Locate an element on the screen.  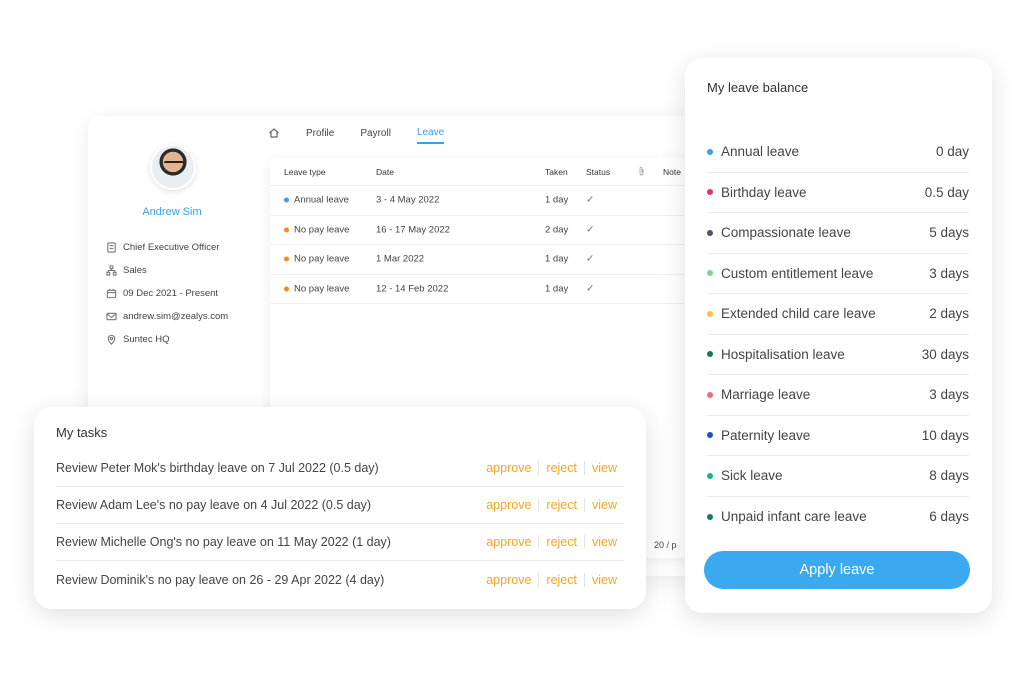
balance-item: Annual leave 0 day is located at coordinates (838, 152).